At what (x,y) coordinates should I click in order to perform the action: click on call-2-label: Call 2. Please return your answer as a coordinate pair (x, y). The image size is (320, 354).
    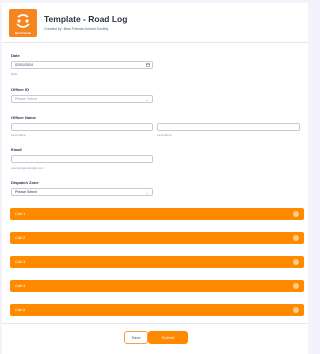
    Looking at the image, I should click on (20, 237).